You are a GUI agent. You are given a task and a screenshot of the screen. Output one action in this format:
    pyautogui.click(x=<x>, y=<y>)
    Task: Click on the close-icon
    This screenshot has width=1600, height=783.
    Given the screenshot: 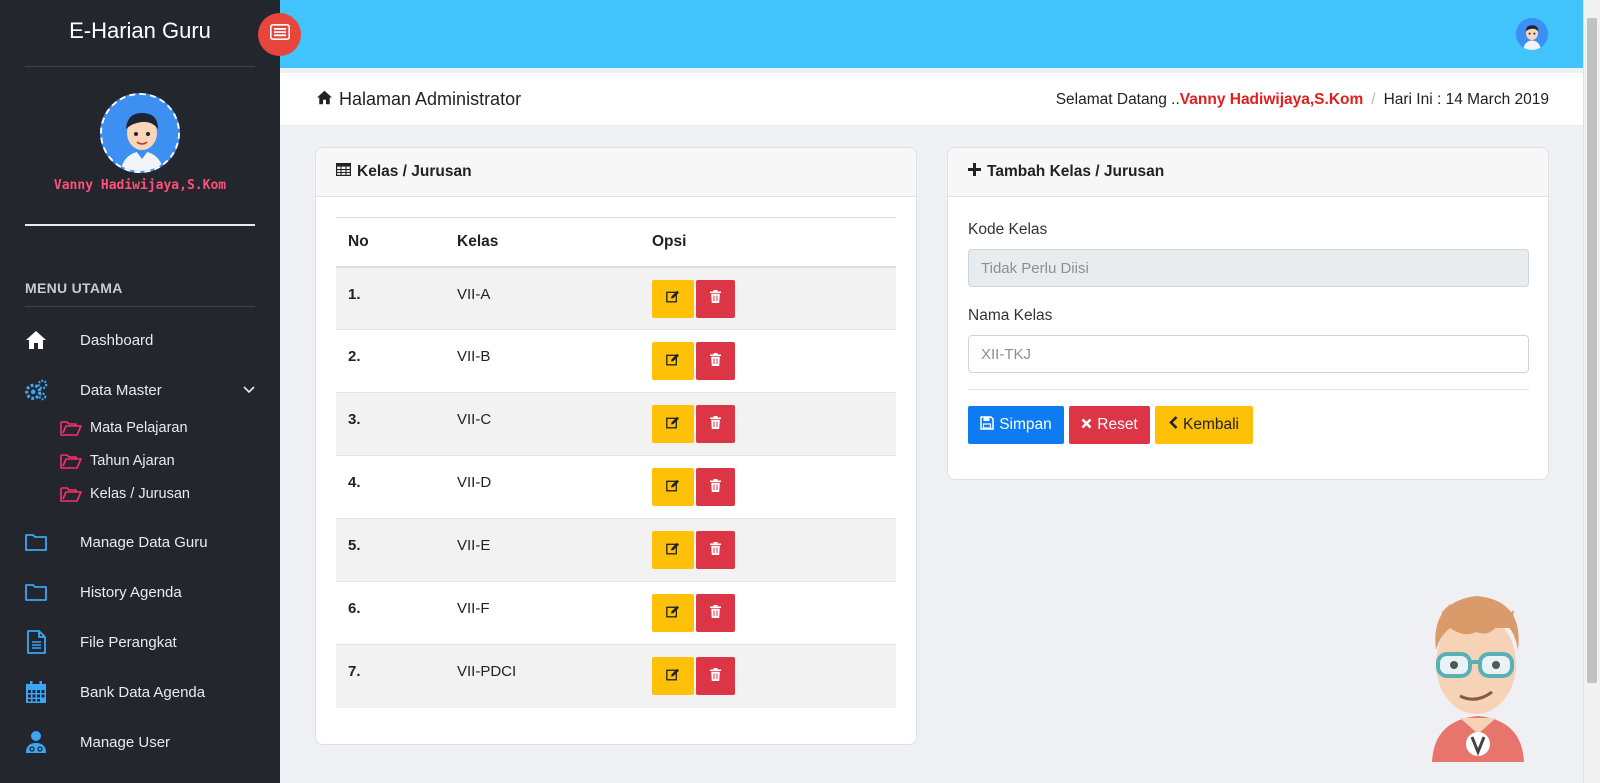 What is the action you would take?
    pyautogui.click(x=1086, y=425)
    